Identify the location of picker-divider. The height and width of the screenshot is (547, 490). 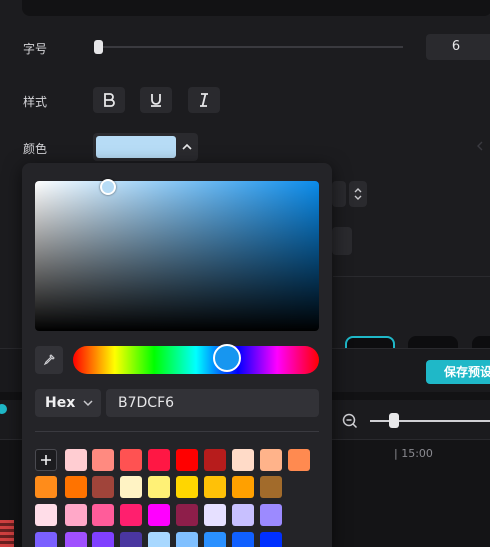
(177, 431).